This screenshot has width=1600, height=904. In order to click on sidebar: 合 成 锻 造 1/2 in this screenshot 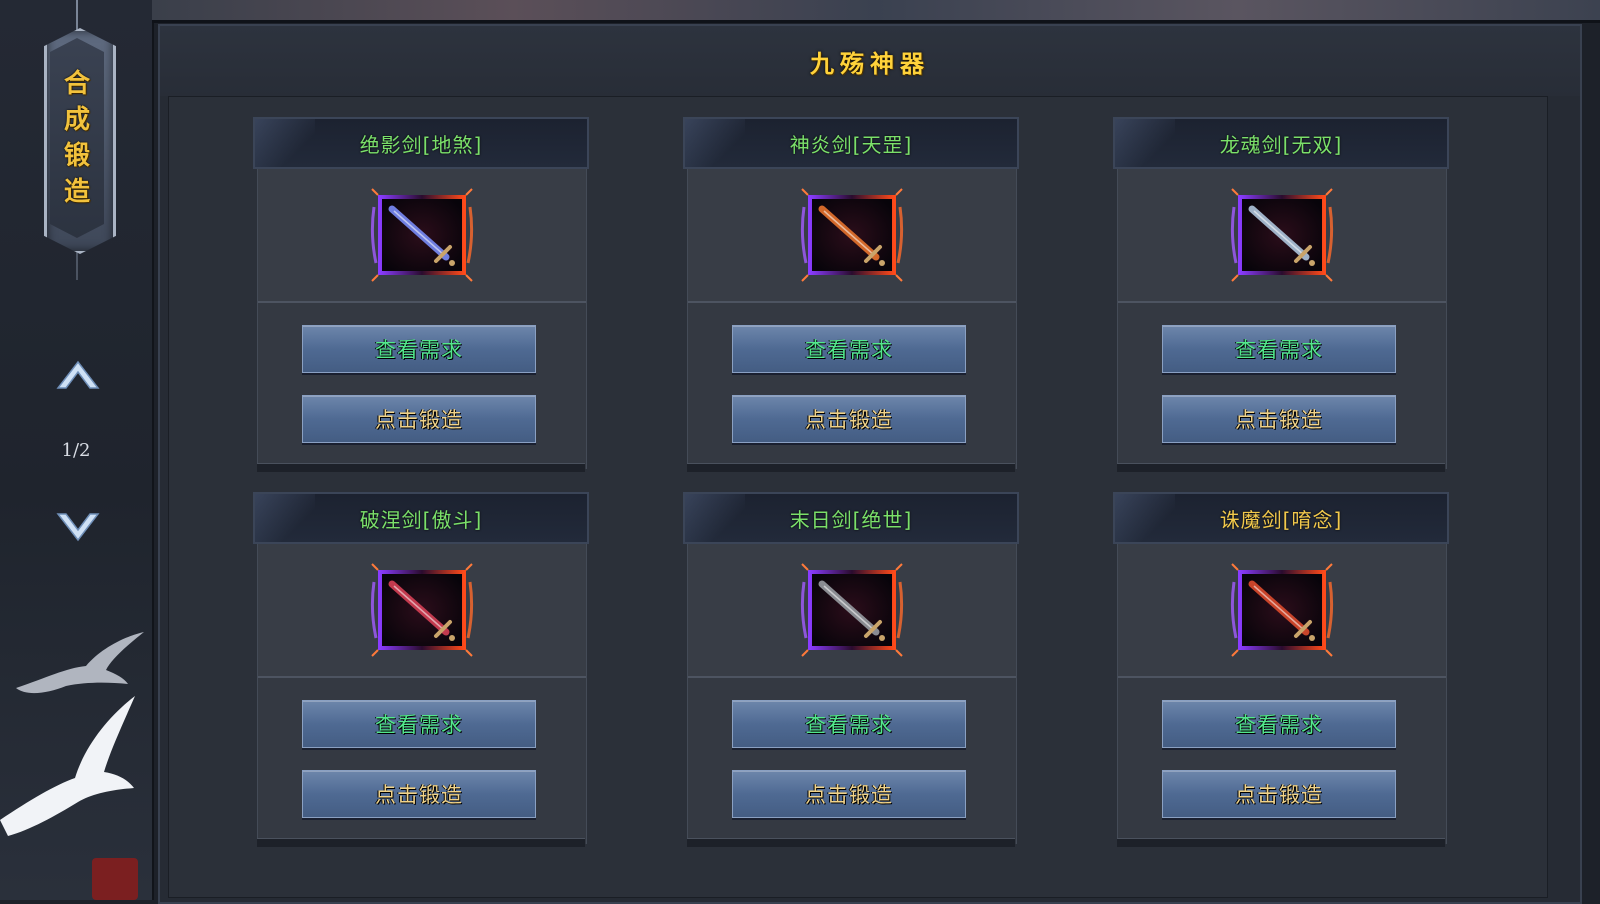, I will do `click(77, 450)`.